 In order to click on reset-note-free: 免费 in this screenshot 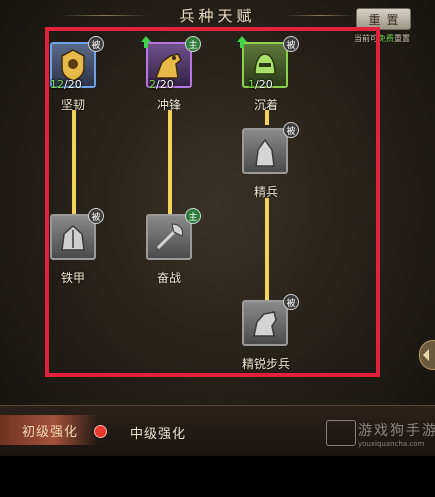, I will do `click(386, 38)`.